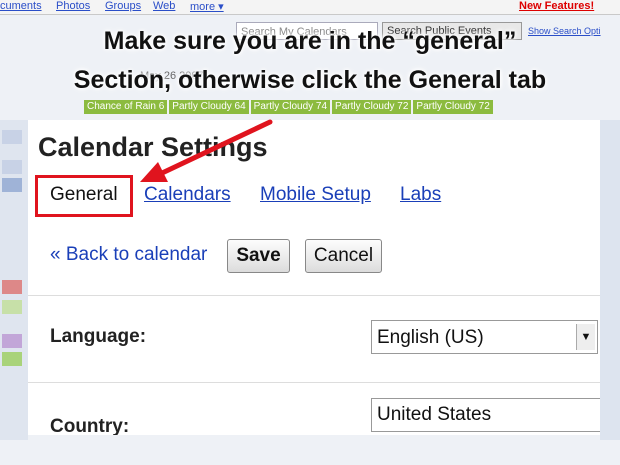 This screenshot has width=620, height=465. I want to click on back-to-calendar-link: « Back to calendar, so click(128, 255).